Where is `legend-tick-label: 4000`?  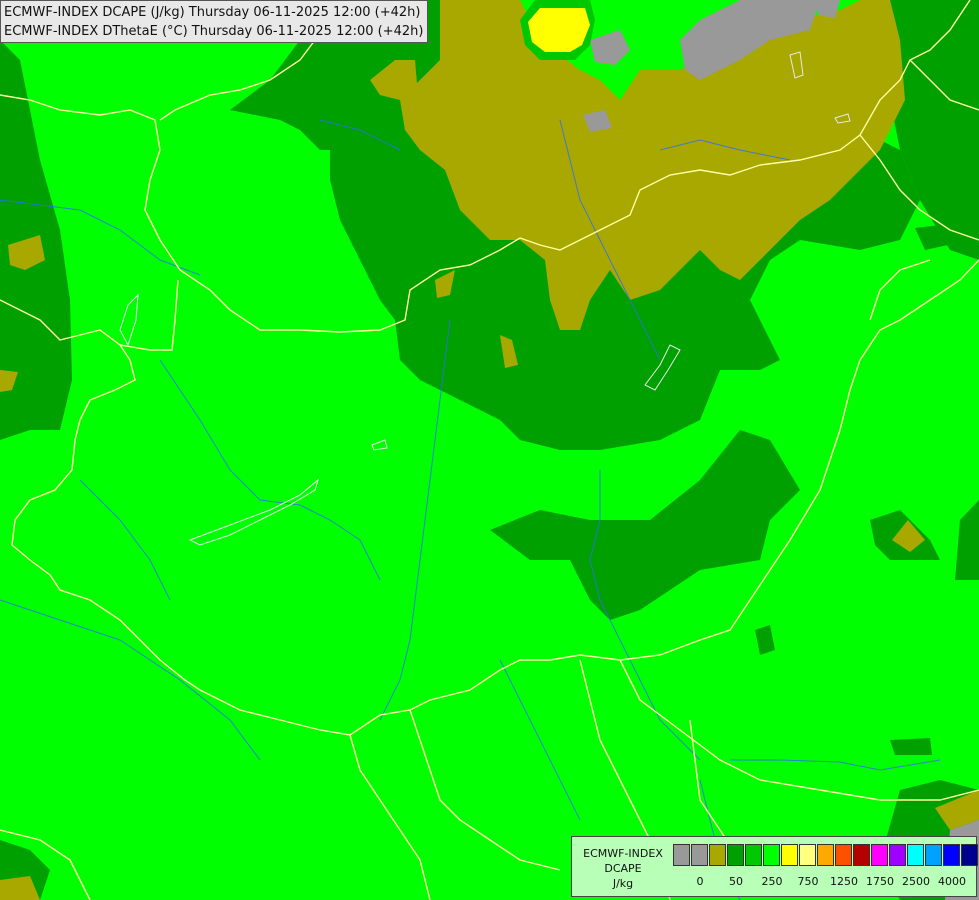
legend-tick-label: 4000 is located at coordinates (952, 881).